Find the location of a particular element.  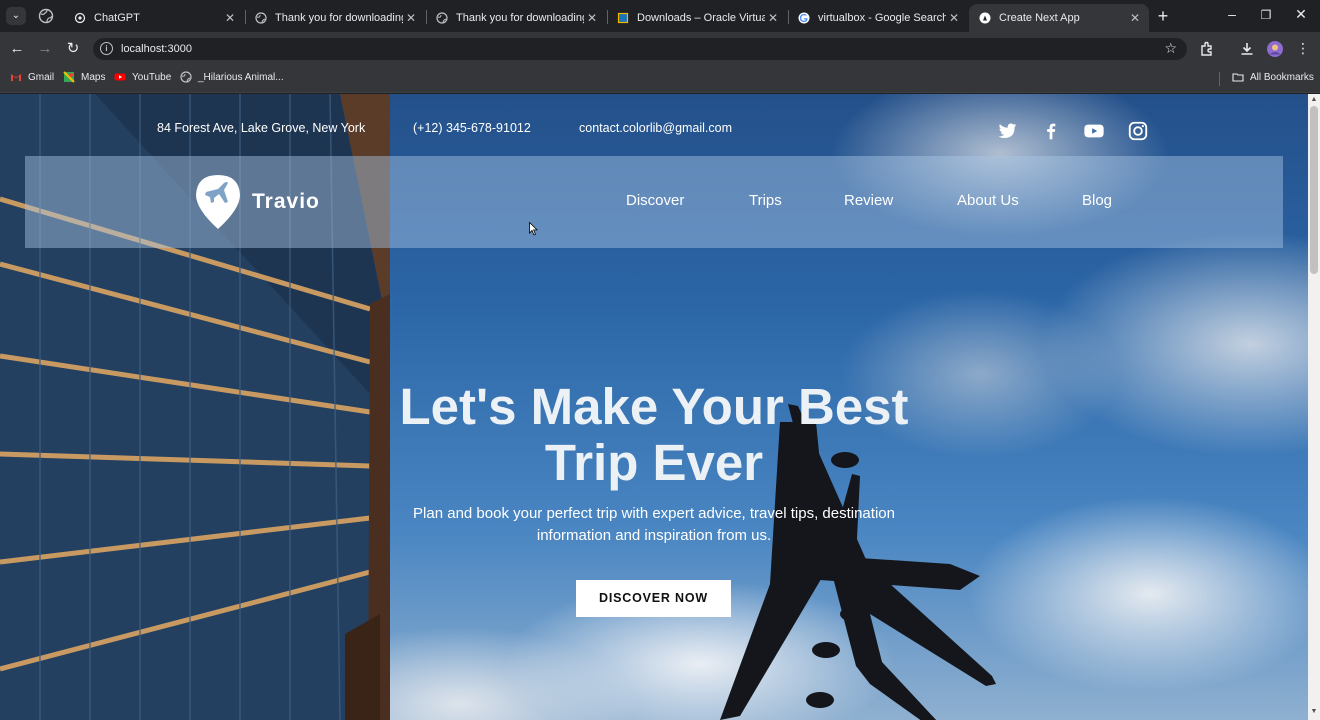

gmail-icon is located at coordinates (16, 77).